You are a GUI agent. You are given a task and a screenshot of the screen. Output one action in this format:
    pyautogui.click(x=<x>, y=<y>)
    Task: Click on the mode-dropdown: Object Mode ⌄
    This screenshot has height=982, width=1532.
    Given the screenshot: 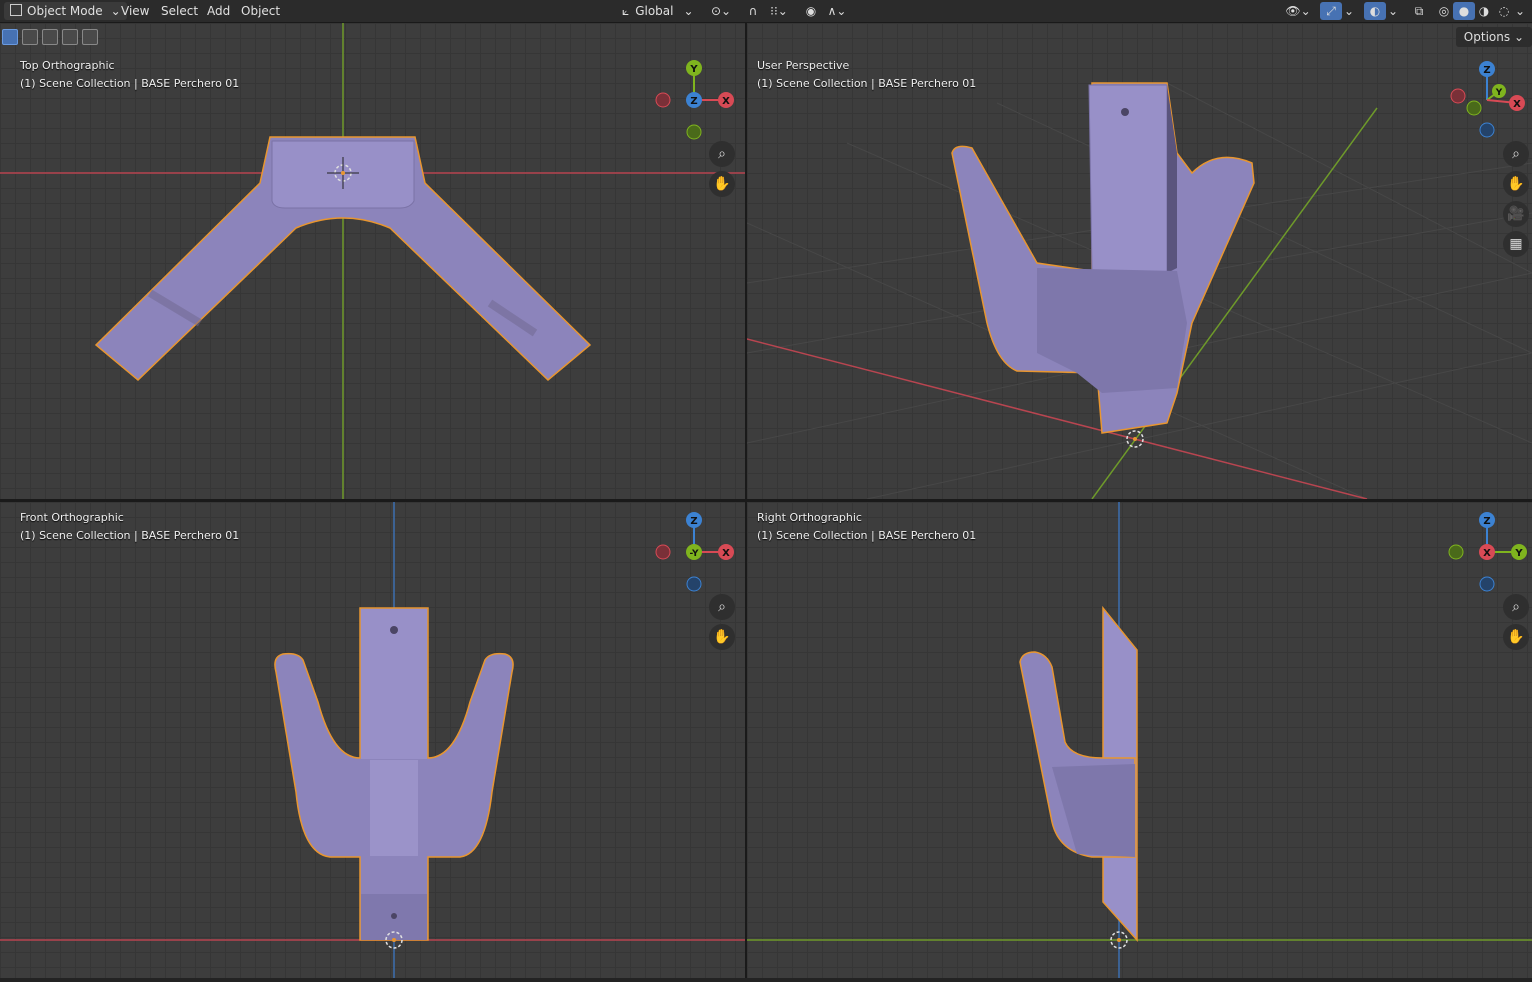 What is the action you would take?
    pyautogui.click(x=65, y=11)
    